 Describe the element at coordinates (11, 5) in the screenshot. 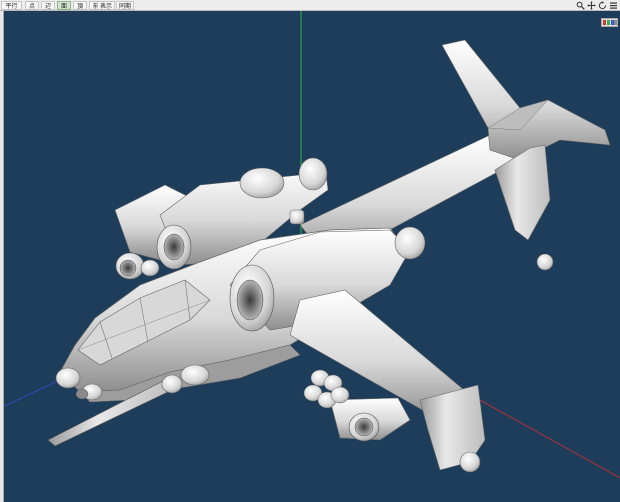

I see `parallel-view-button: 平行` at that location.